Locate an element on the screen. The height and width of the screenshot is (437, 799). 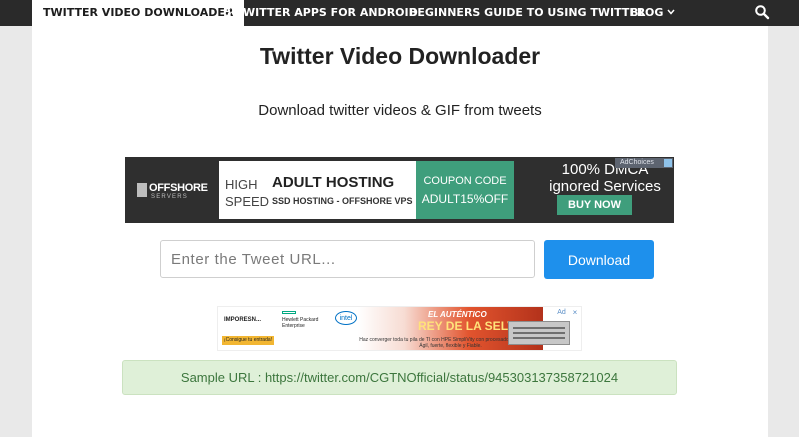
ad-speed-line1: HIGH is located at coordinates (241, 184).